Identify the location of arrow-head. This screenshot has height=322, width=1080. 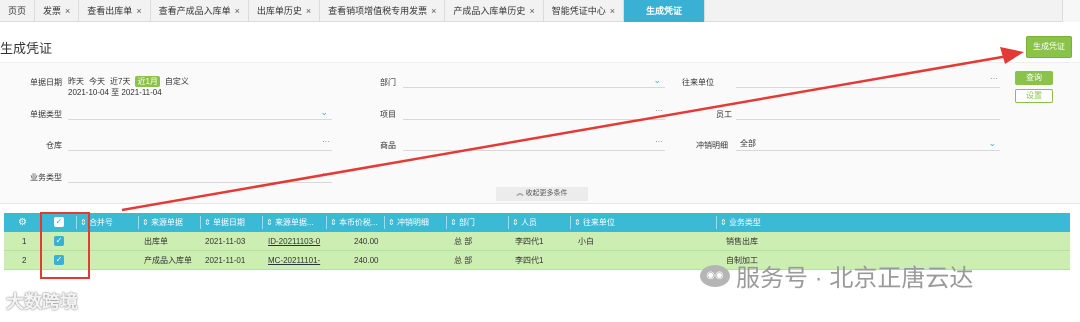
(1012, 55).